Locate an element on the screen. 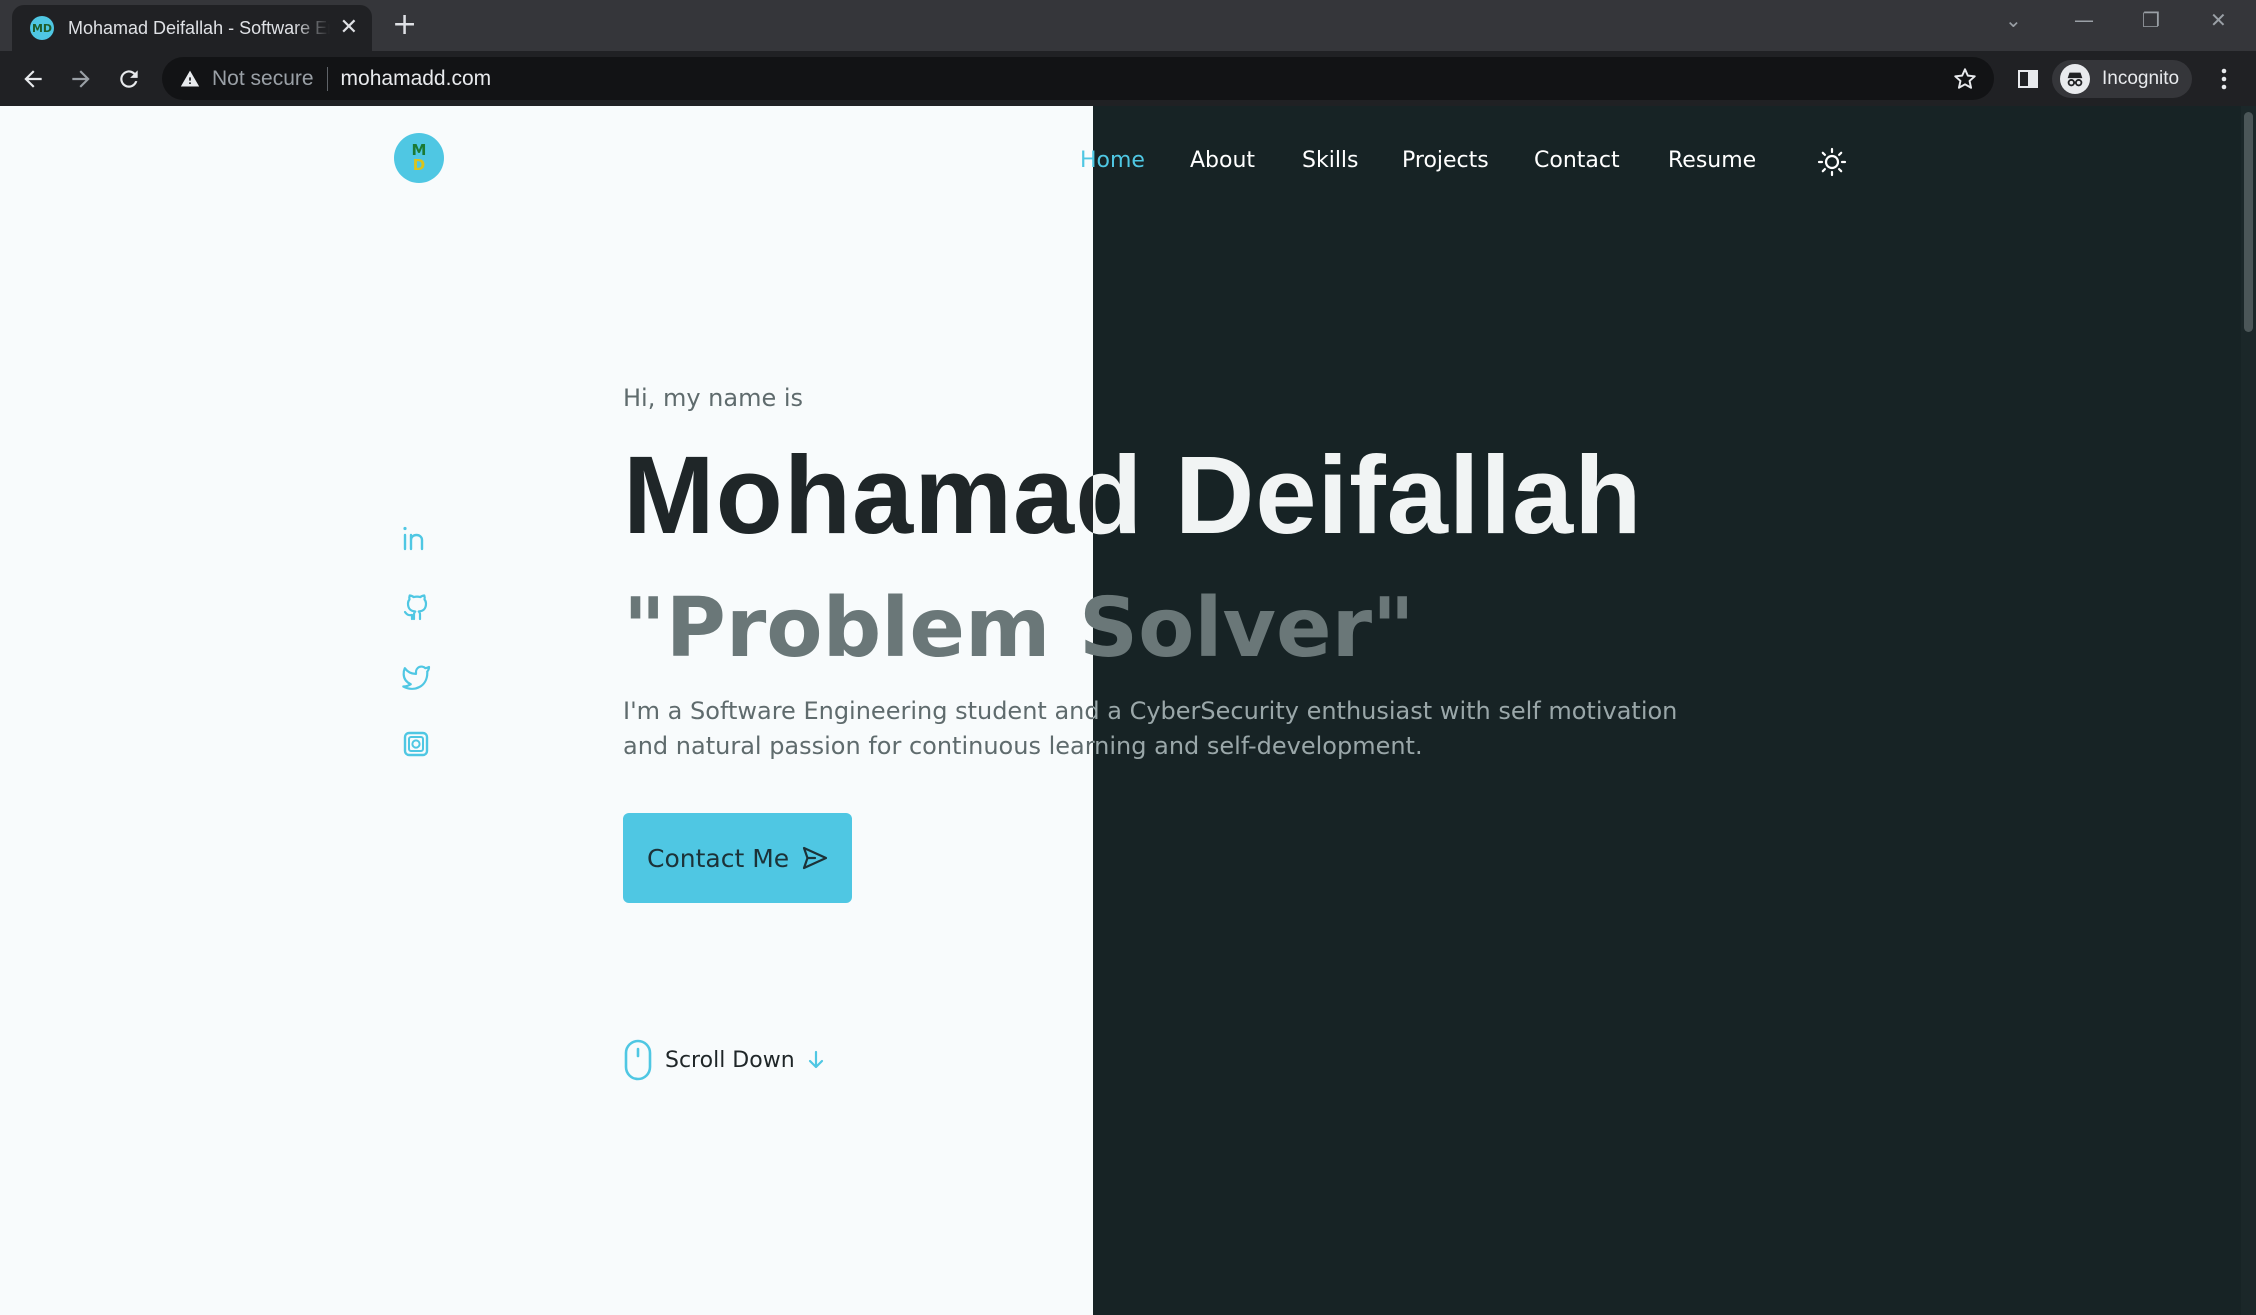  mouse-icon is located at coordinates (638, 1060).